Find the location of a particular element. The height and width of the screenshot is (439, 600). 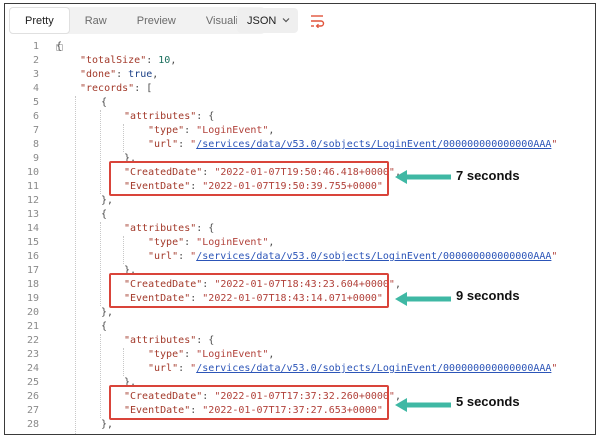

annotation-label: 7 seconds is located at coordinates (488, 175).